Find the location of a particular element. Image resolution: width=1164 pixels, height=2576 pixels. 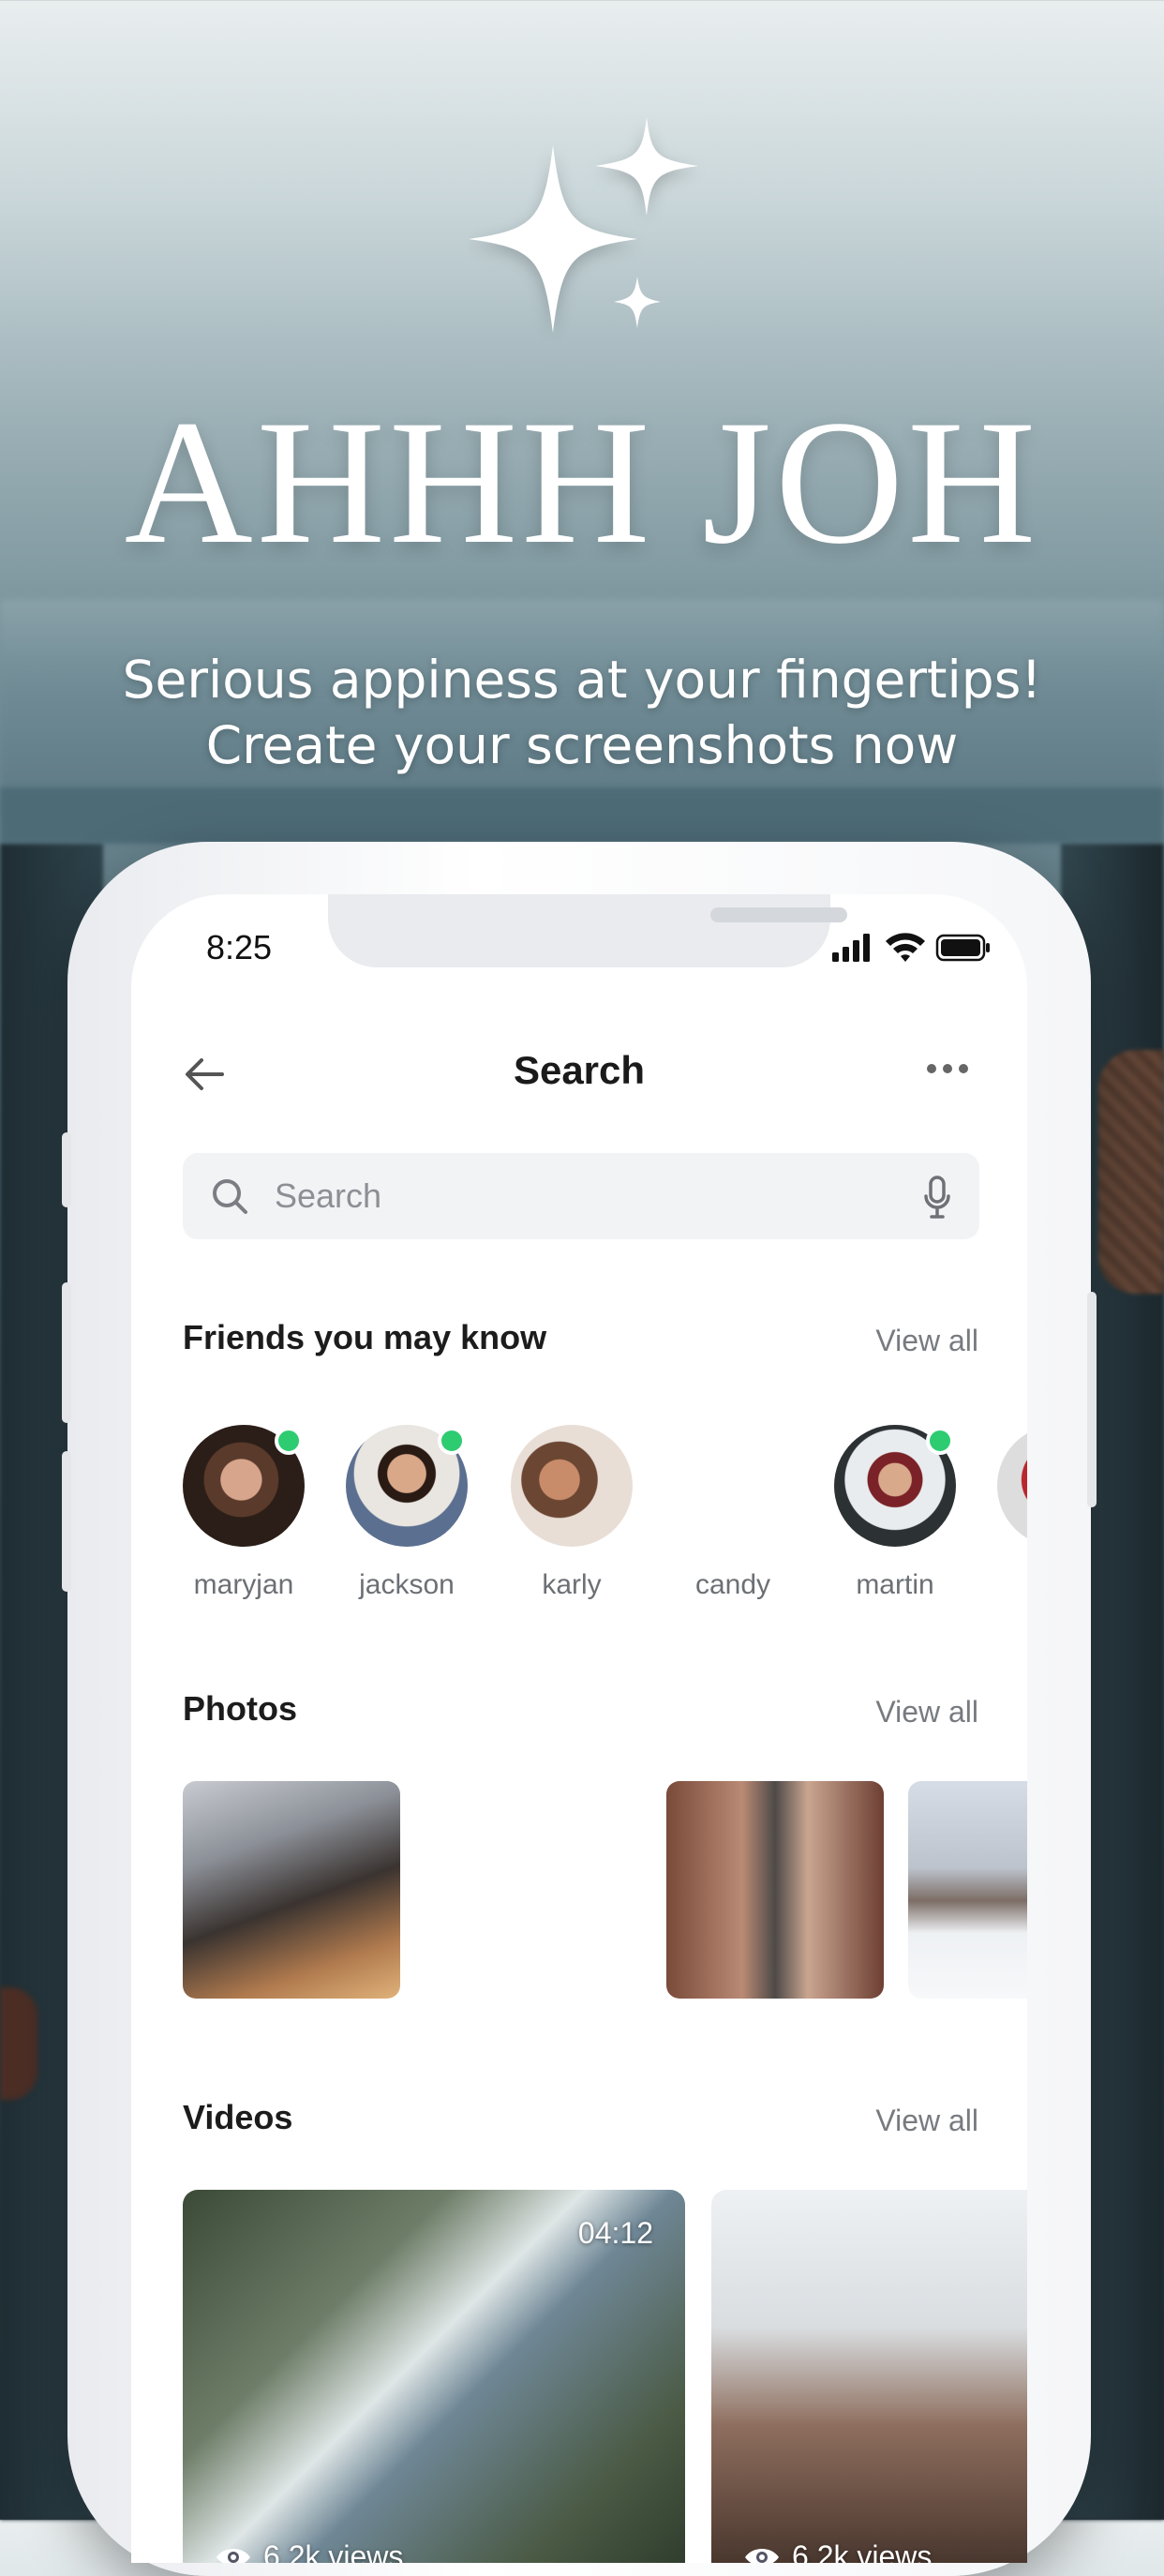

page-title: Search is located at coordinates (580, 1070).